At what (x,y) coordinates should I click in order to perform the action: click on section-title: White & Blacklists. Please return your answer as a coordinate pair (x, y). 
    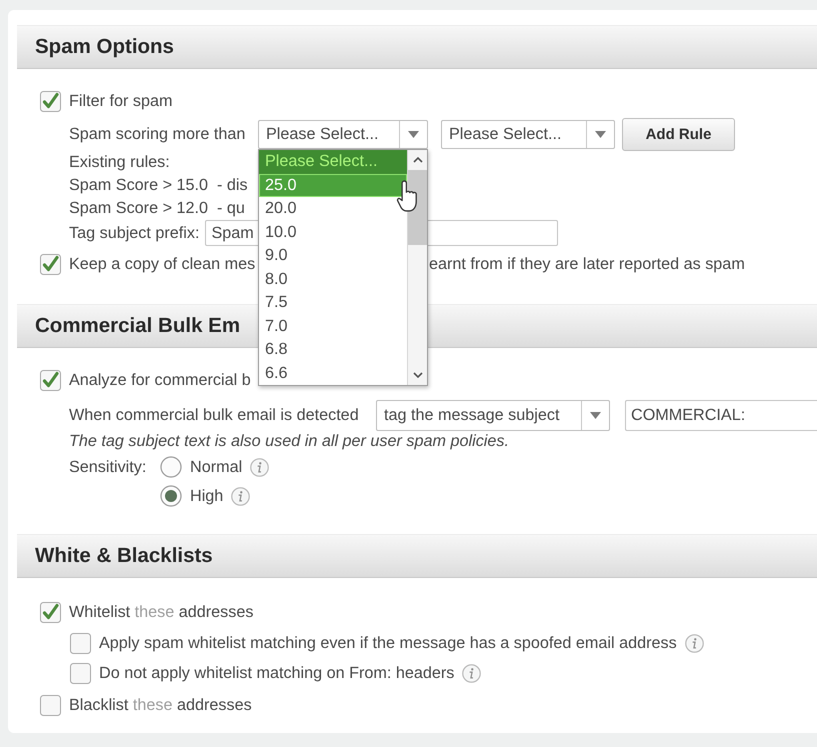
    Looking at the image, I should click on (124, 556).